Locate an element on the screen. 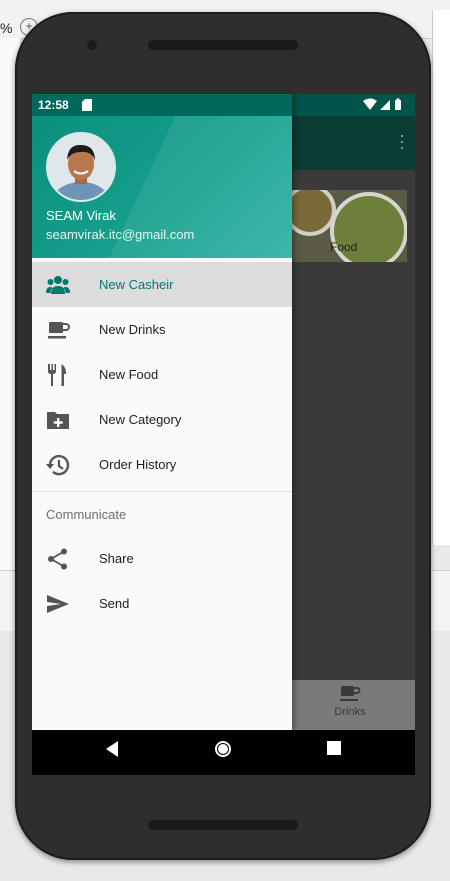 The height and width of the screenshot is (881, 450). profile-photo is located at coordinates (81, 167).